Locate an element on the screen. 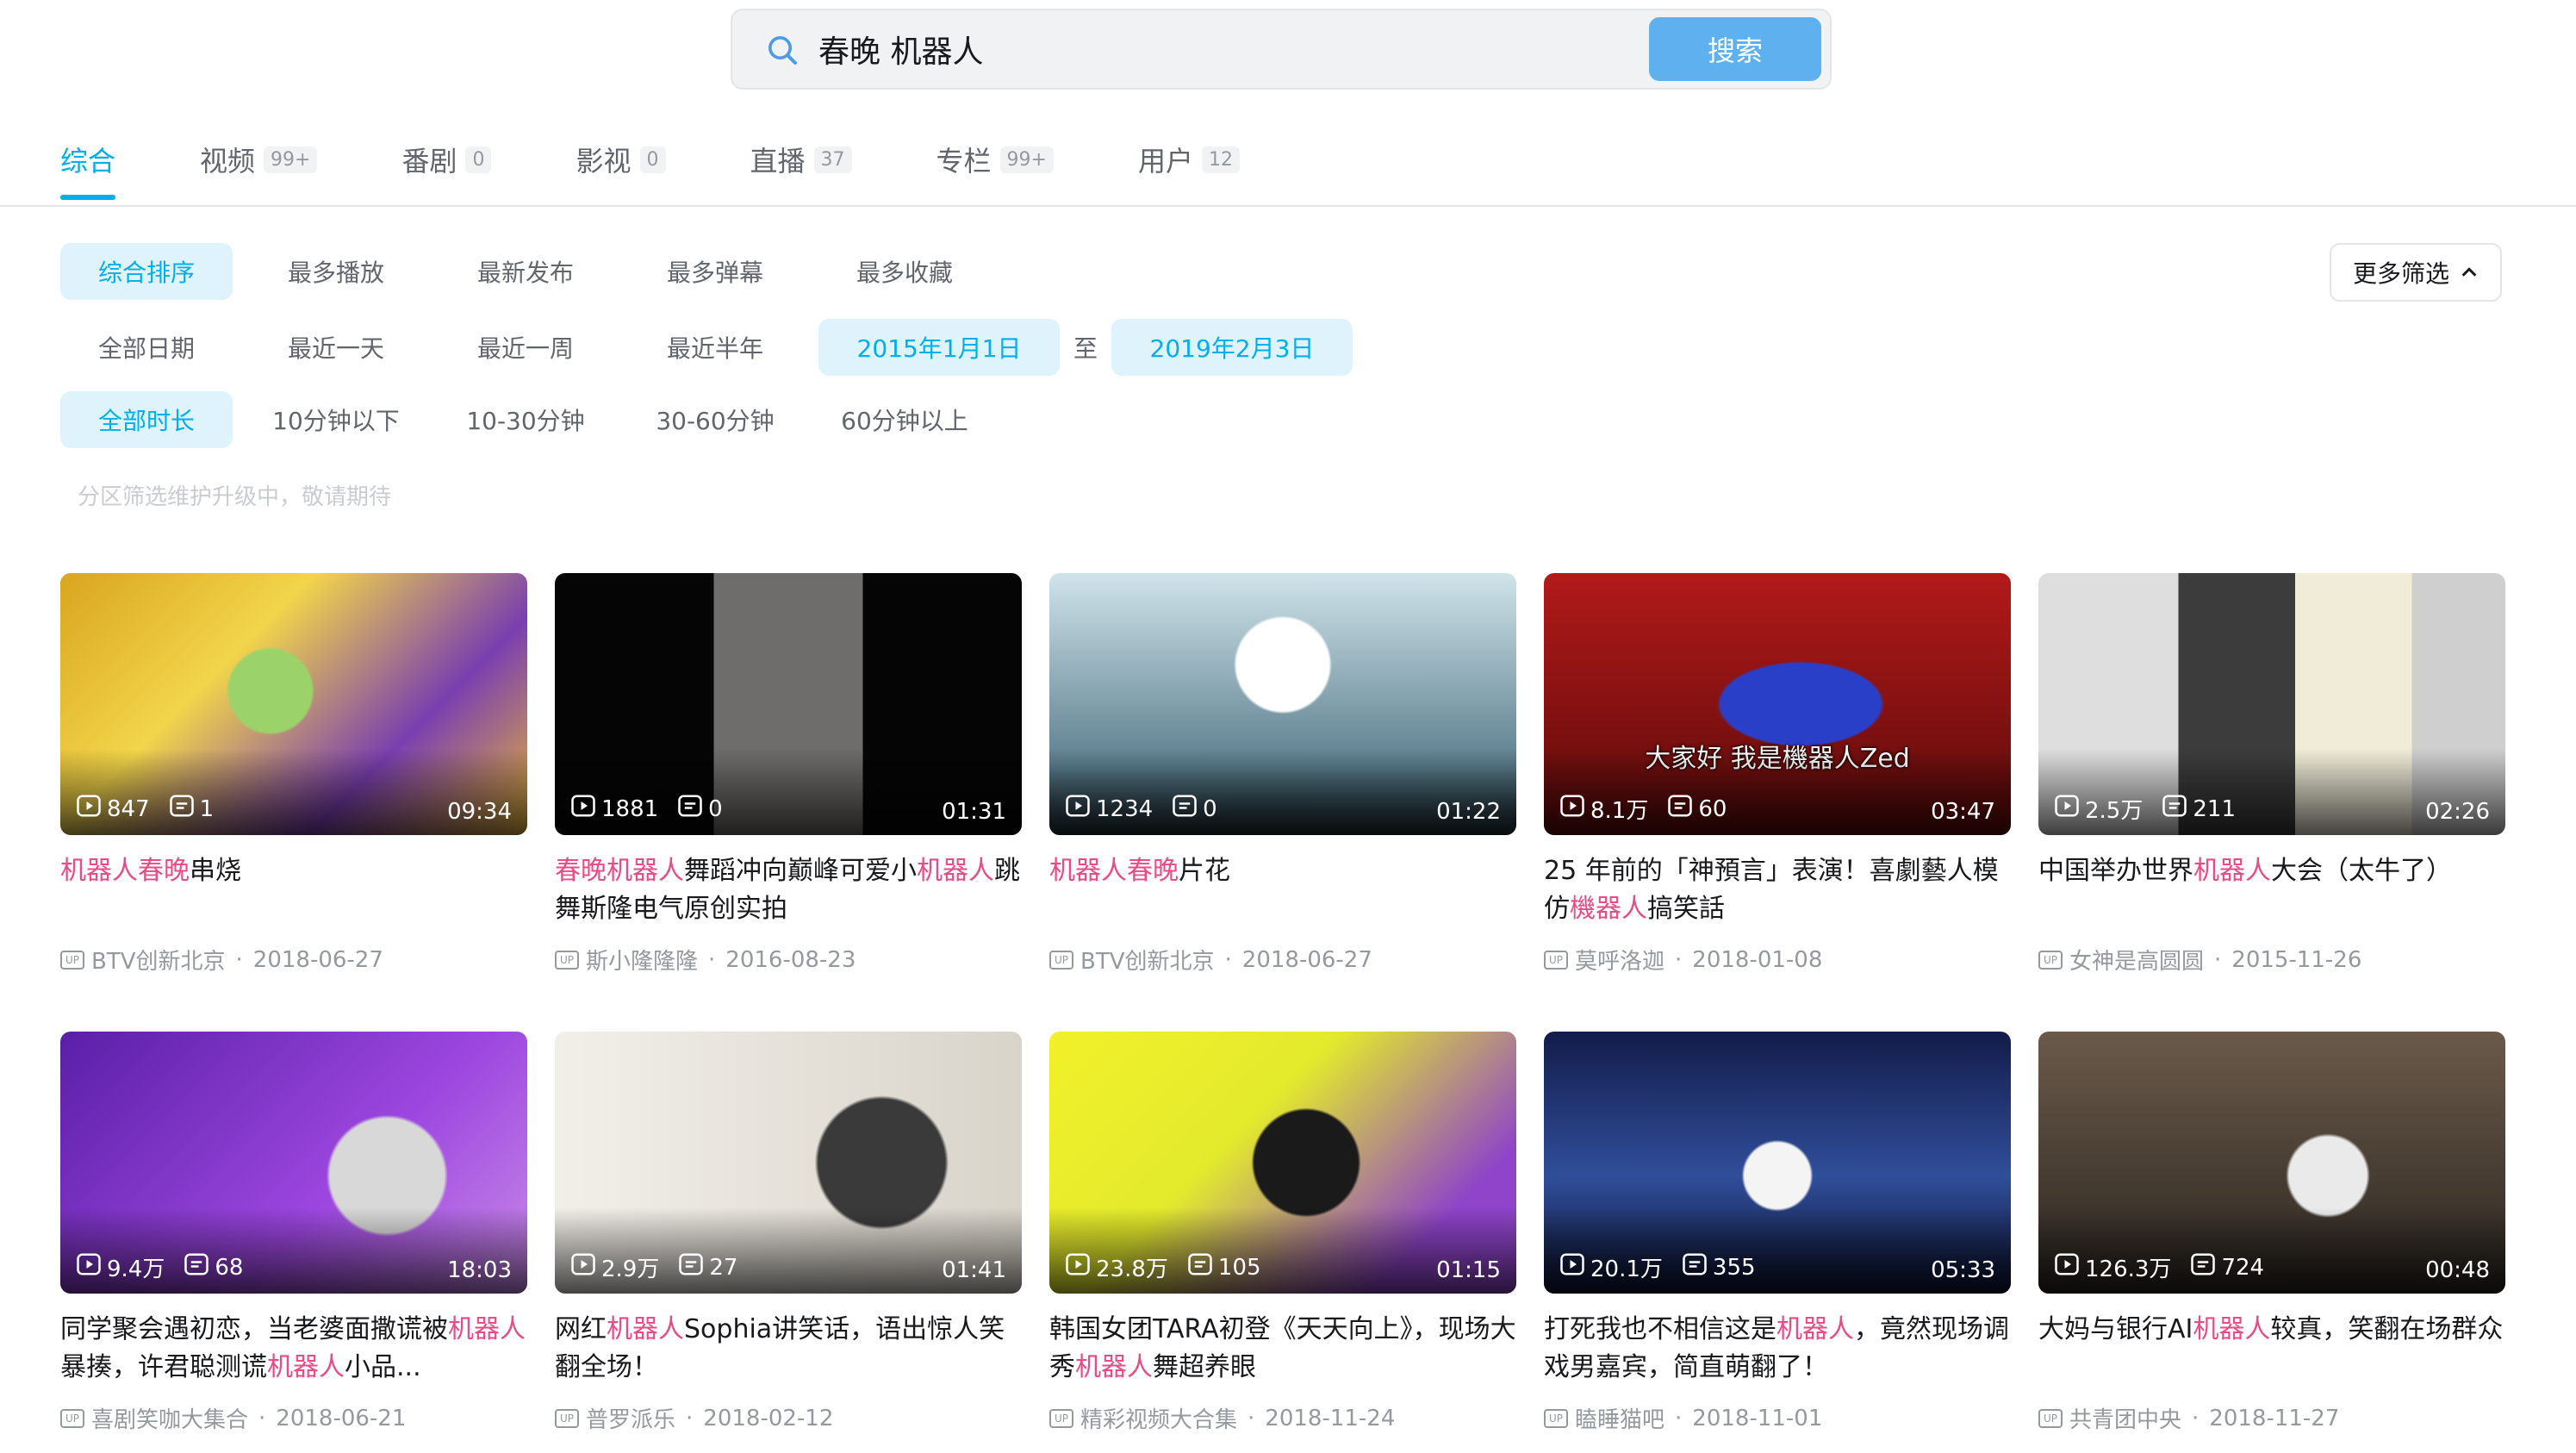 The height and width of the screenshot is (1453, 2576). video-thumbnail: 1234 0 01:22 is located at coordinates (1283, 704).